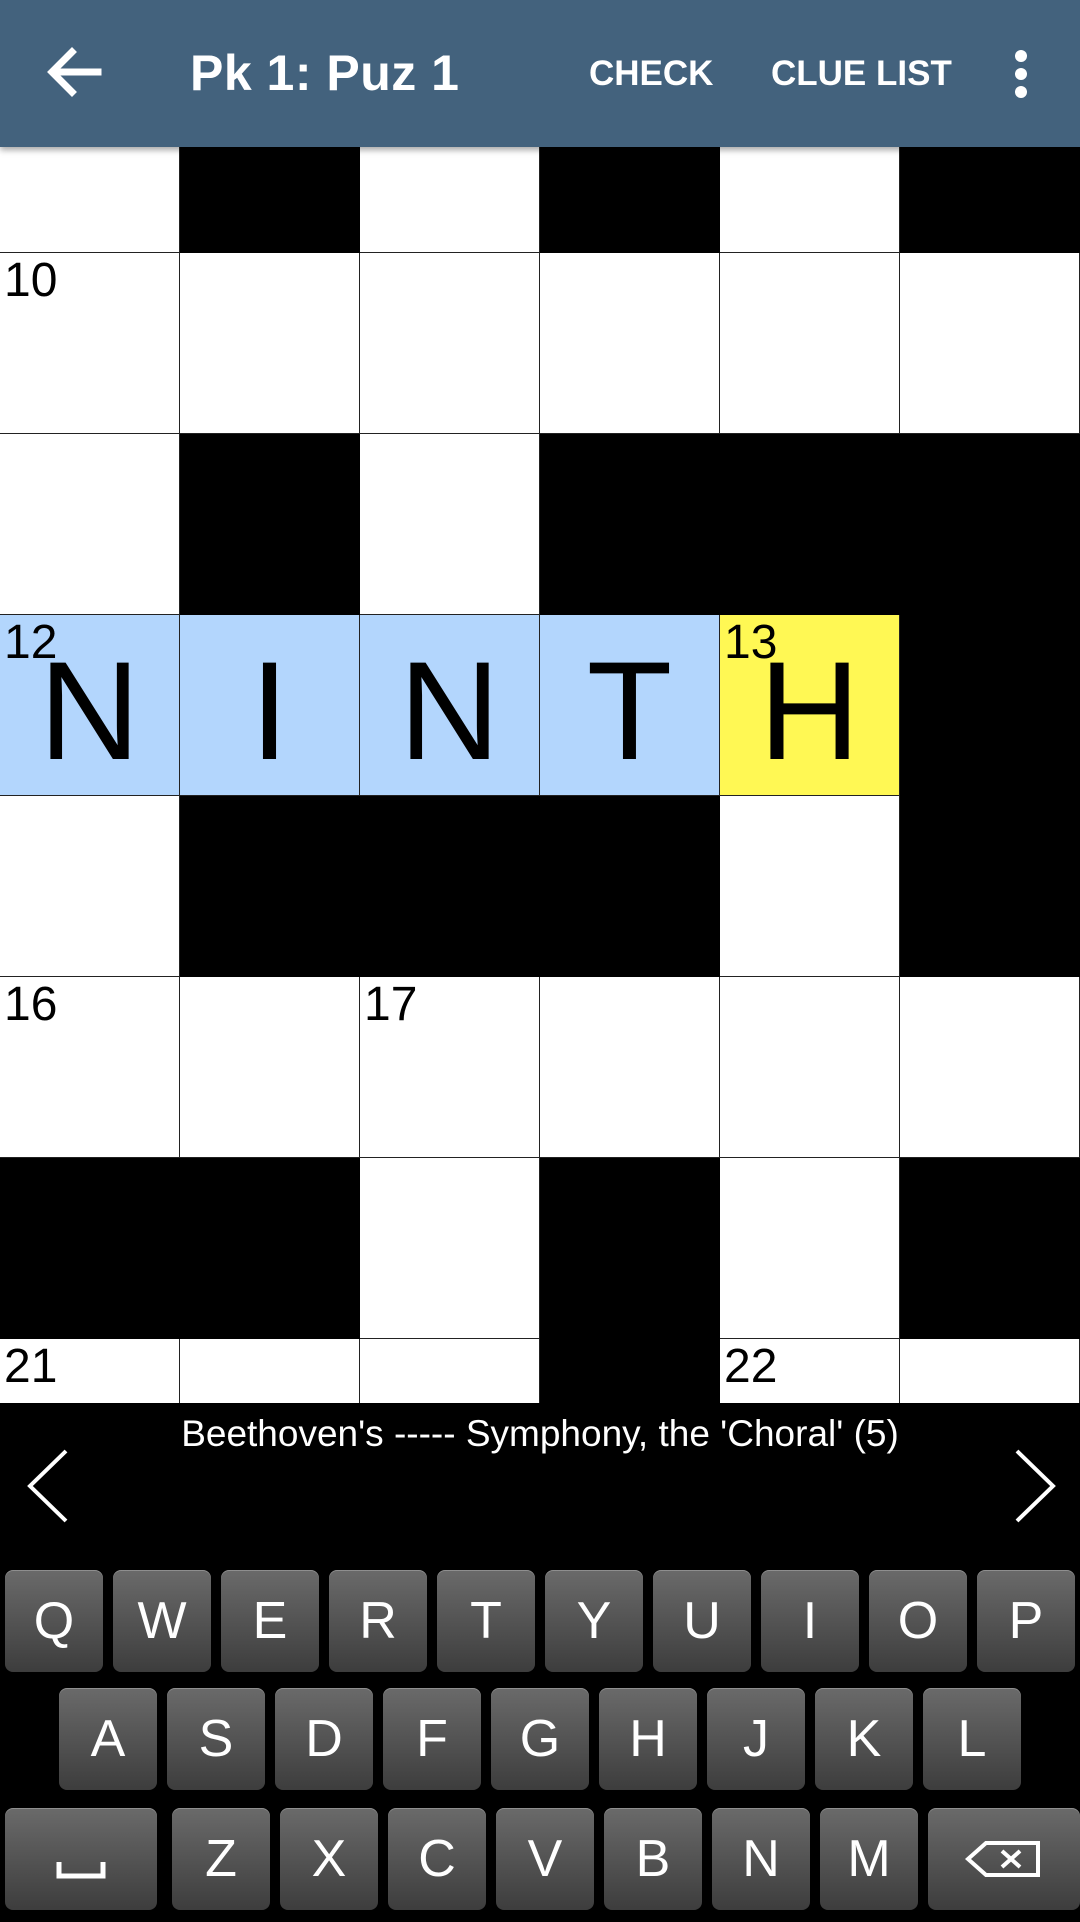  Describe the element at coordinates (325, 73) in the screenshot. I see `page-title: Pk 1: Puz 1` at that location.